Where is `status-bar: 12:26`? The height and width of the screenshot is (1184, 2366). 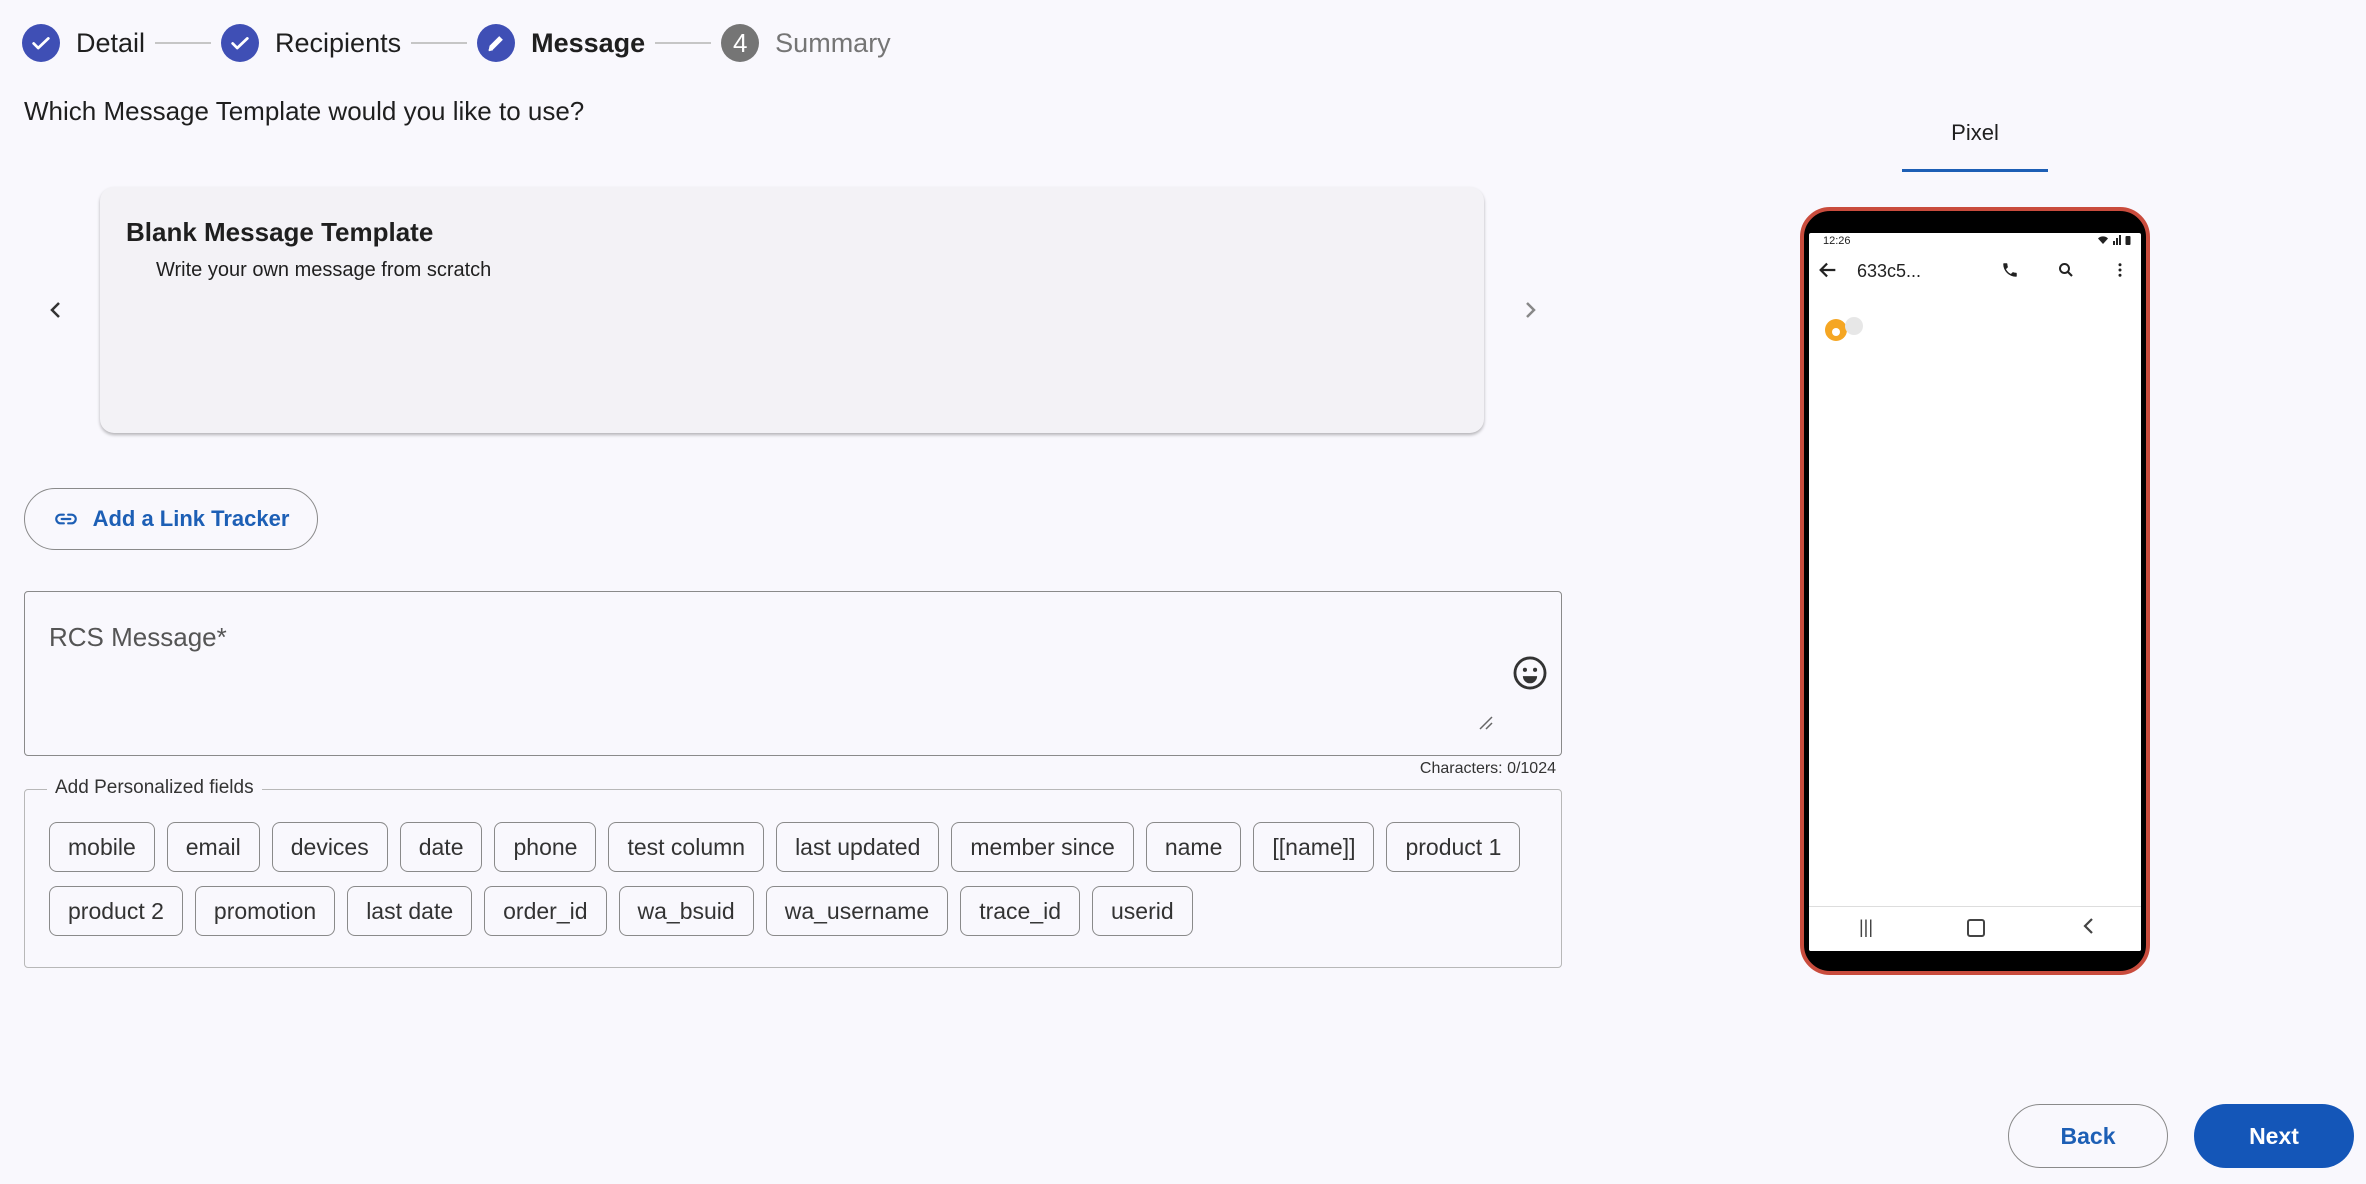
status-bar: 12:26 is located at coordinates (1975, 242).